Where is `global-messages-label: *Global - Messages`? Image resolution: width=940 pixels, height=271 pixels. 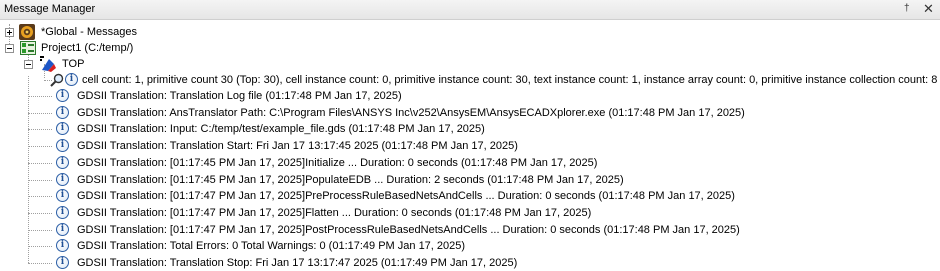 global-messages-label: *Global - Messages is located at coordinates (89, 32).